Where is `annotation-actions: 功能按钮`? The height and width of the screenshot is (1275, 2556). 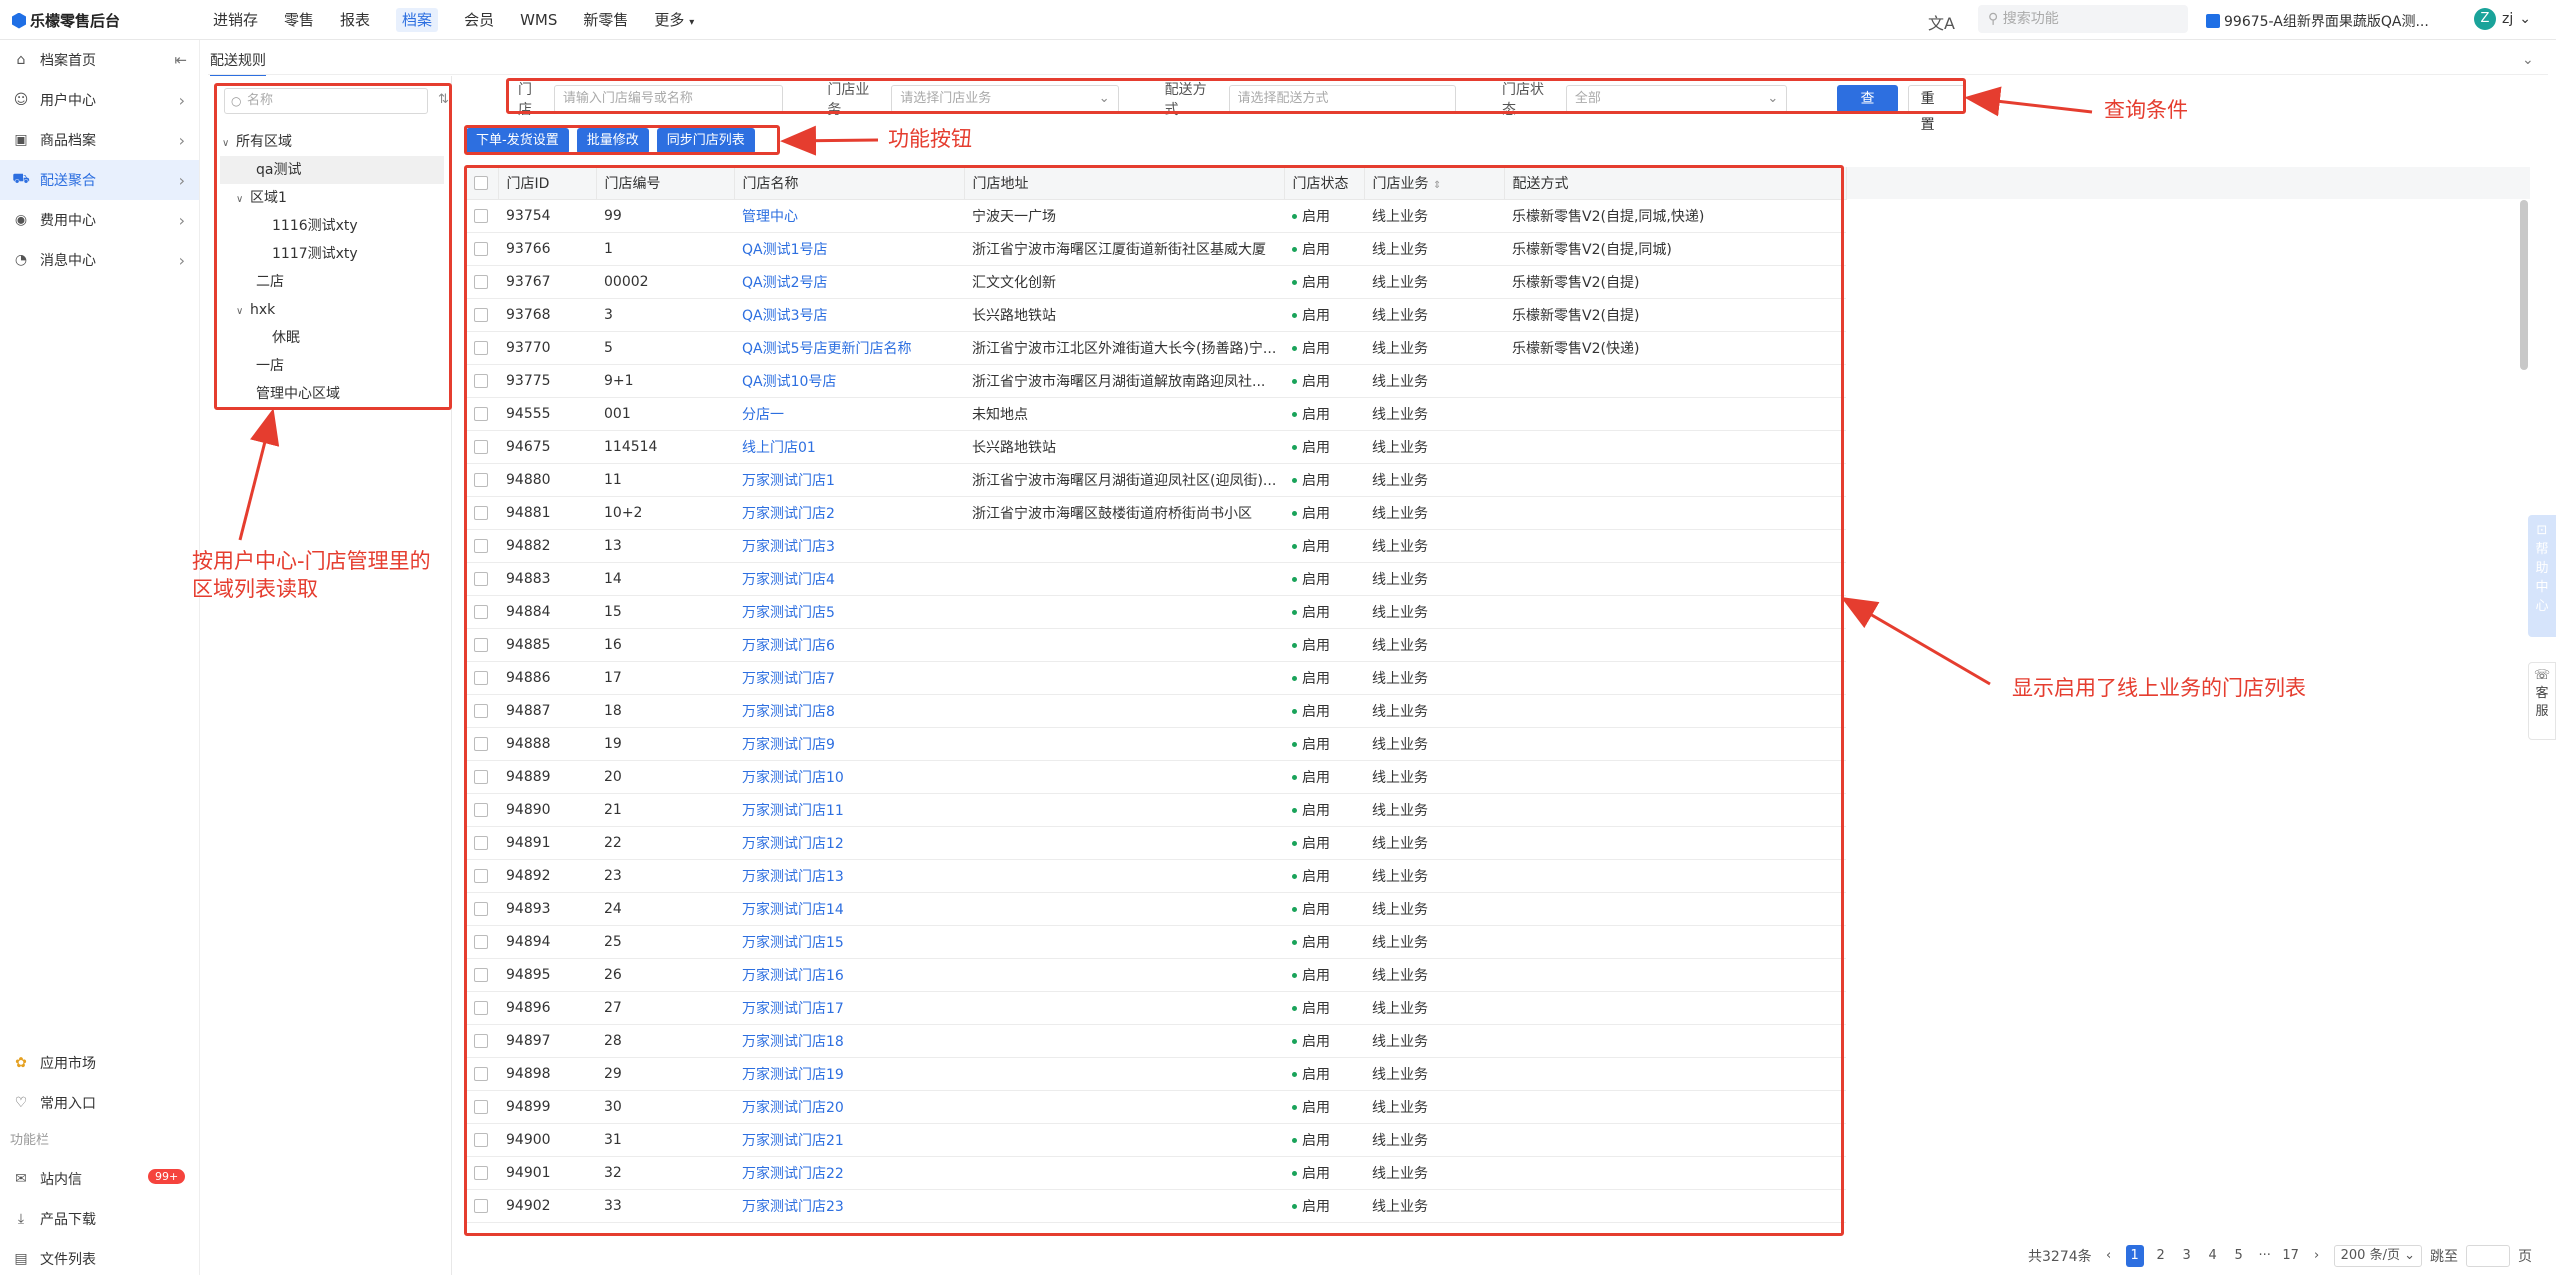 annotation-actions: 功能按钮 is located at coordinates (930, 139).